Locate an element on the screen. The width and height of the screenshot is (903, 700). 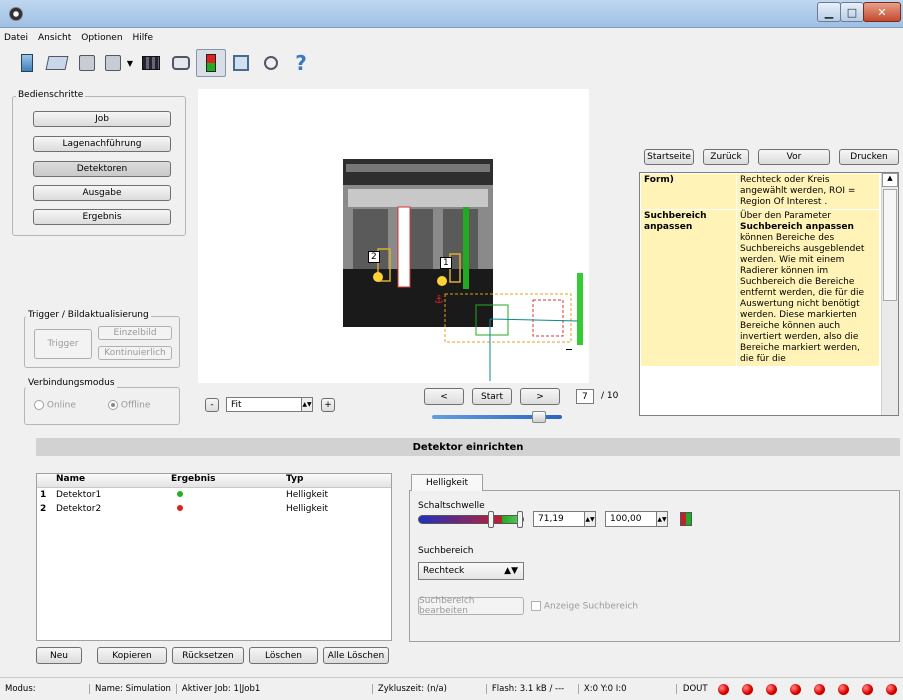
threshold-min-field: 71,19 is located at coordinates (559, 519).